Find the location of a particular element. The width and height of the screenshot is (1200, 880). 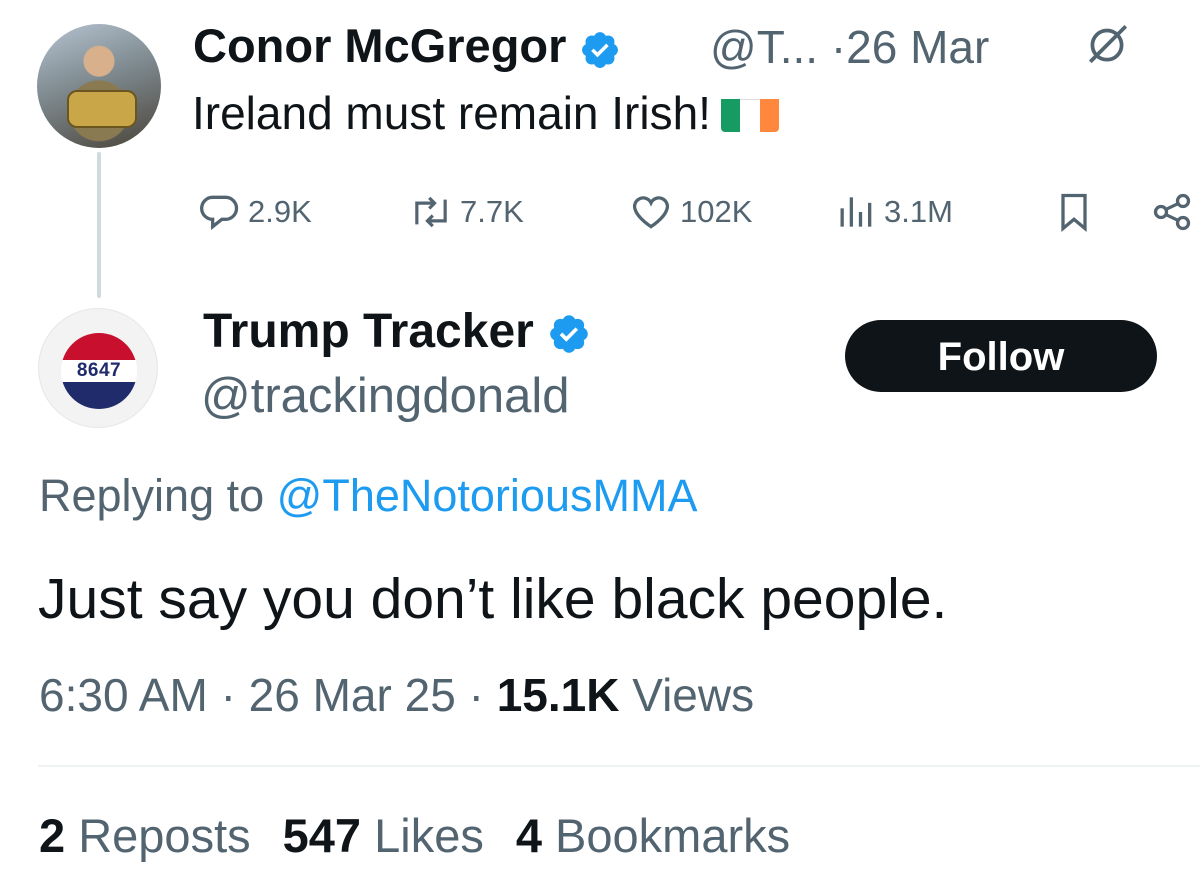

likes-count: 547 is located at coordinates (322, 835).